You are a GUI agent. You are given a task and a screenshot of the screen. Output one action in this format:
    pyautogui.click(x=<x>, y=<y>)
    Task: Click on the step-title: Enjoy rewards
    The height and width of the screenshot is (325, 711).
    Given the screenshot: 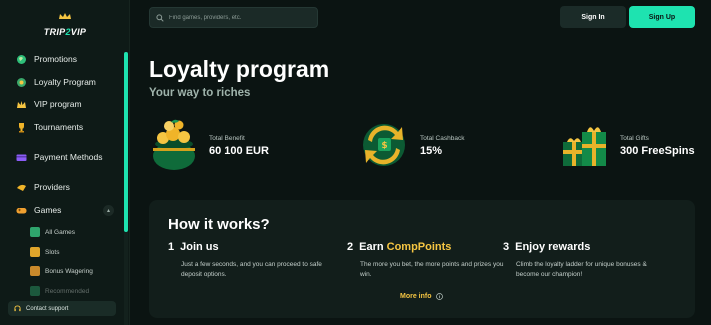 What is the action you would take?
    pyautogui.click(x=553, y=247)
    